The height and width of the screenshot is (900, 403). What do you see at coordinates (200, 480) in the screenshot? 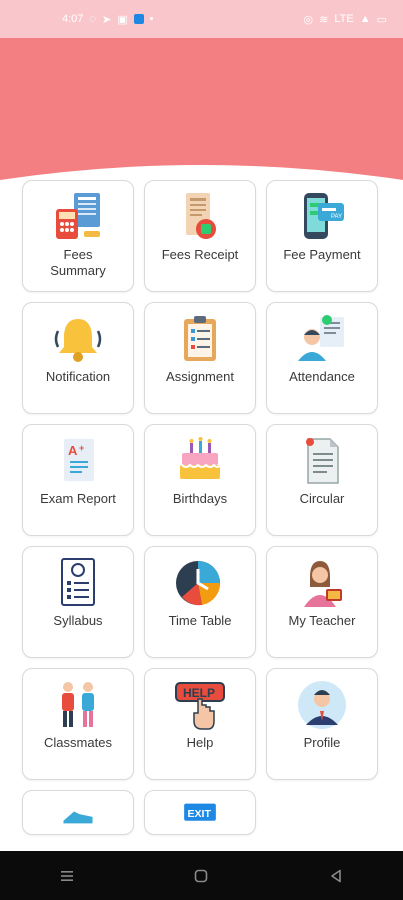
I see `tile-birthdays: Birthdays` at bounding box center [200, 480].